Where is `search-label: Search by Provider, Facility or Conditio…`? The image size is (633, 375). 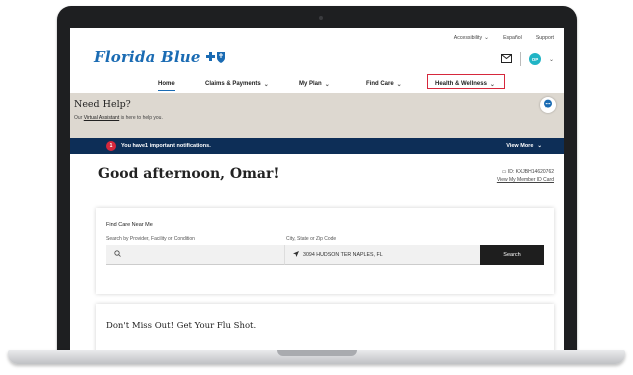 search-label: Search by Provider, Facility or Conditio… is located at coordinates (150, 239).